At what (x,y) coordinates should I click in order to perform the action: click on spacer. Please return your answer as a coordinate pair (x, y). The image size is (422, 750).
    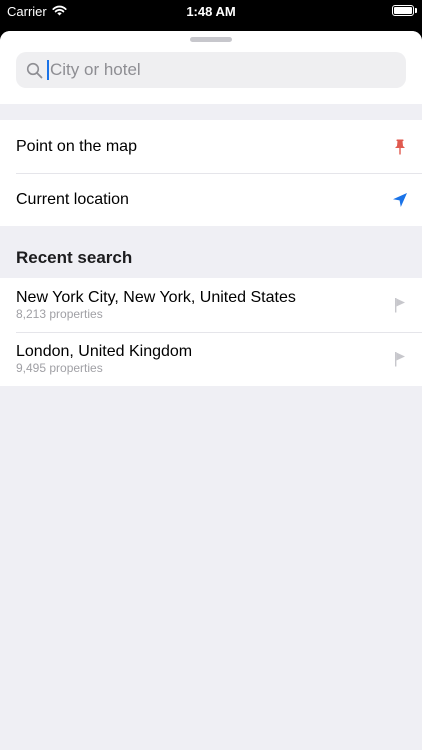
    Looking at the image, I should click on (211, 112).